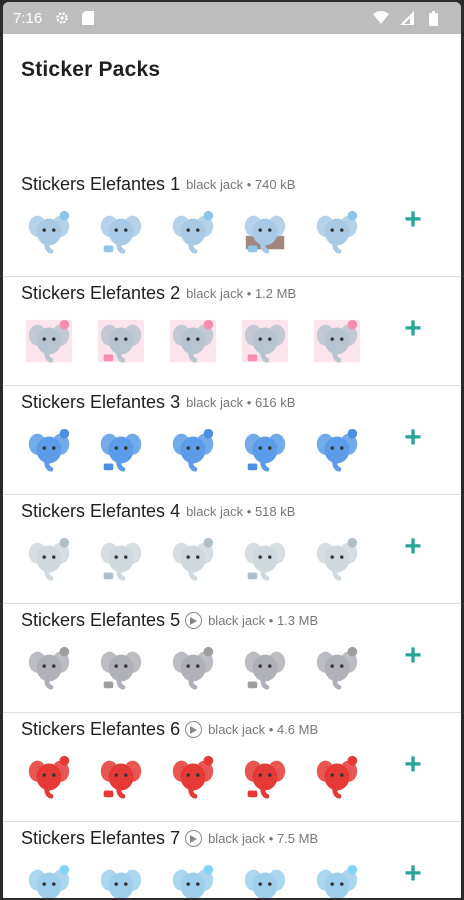  Describe the element at coordinates (101, 729) in the screenshot. I see `pack-name: Stickers Elefantes 6` at that location.